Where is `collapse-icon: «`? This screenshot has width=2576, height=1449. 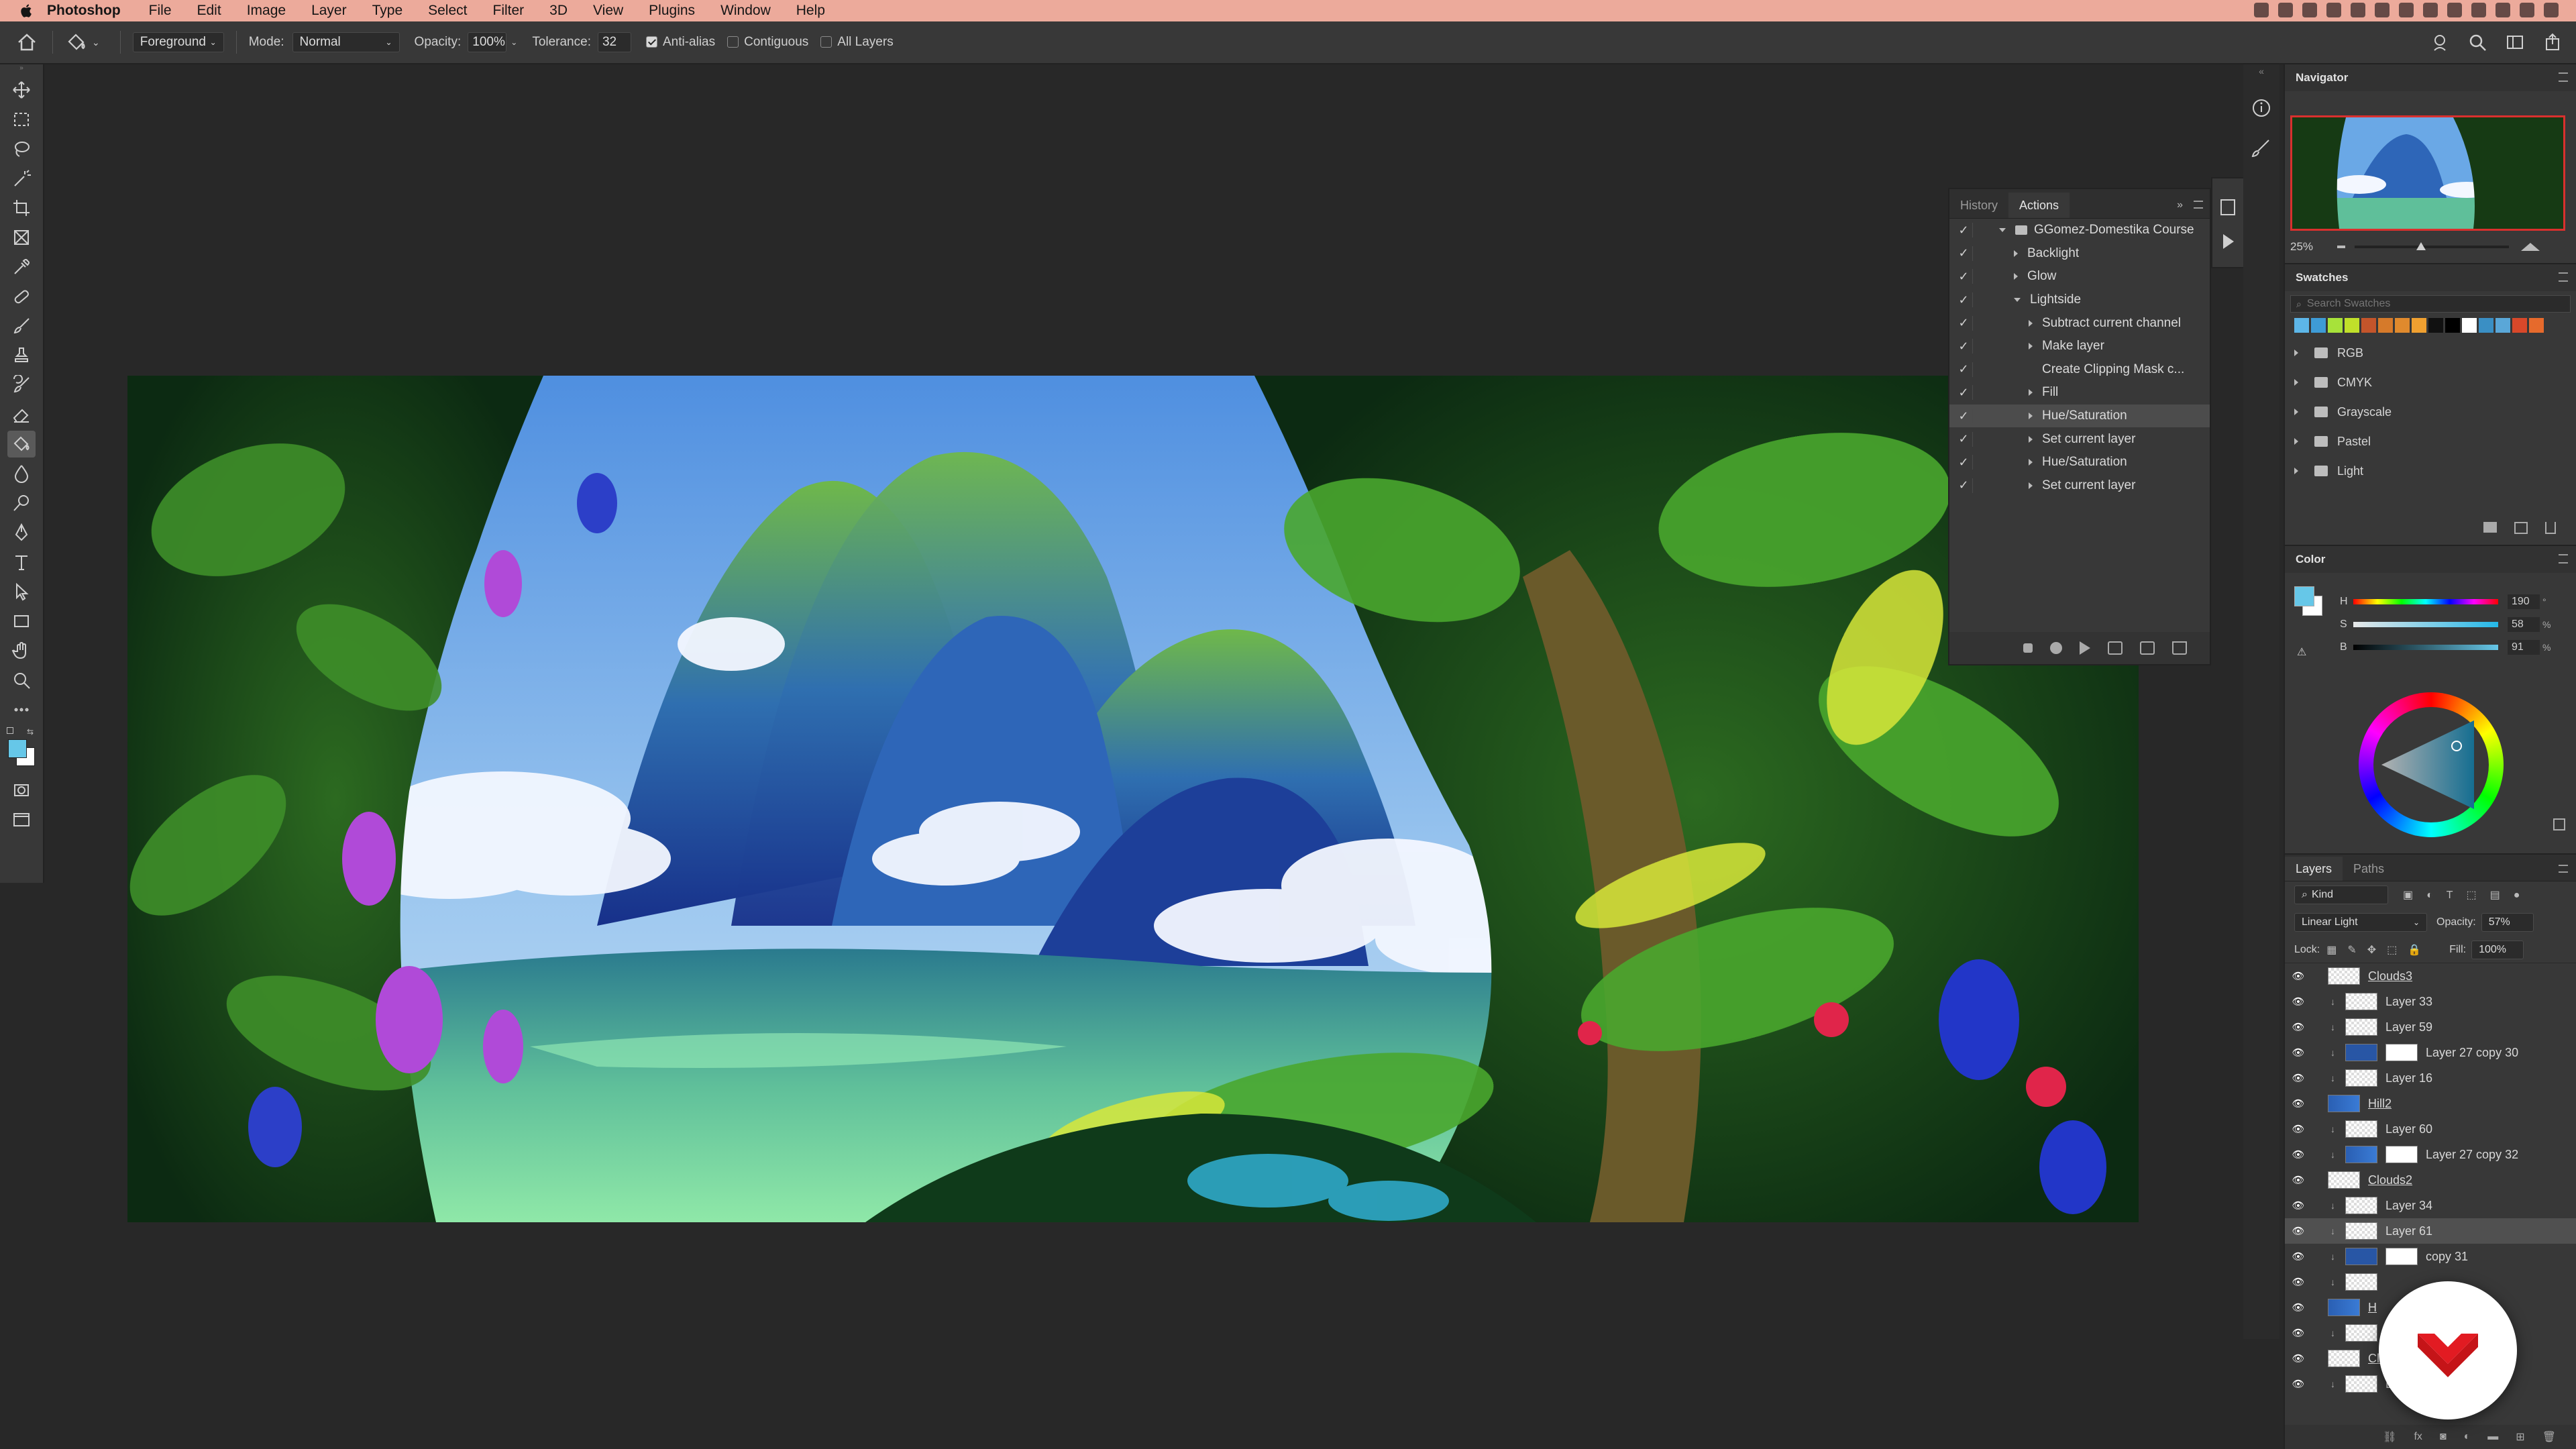 collapse-icon: « is located at coordinates (2261, 71).